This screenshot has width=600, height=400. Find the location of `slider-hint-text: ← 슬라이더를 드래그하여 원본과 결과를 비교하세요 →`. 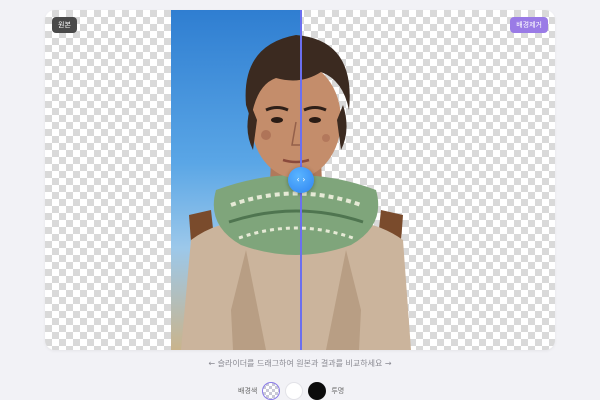

slider-hint-text: ← 슬라이더를 드래그하여 원본과 결과를 비교하세요 → is located at coordinates (300, 363).